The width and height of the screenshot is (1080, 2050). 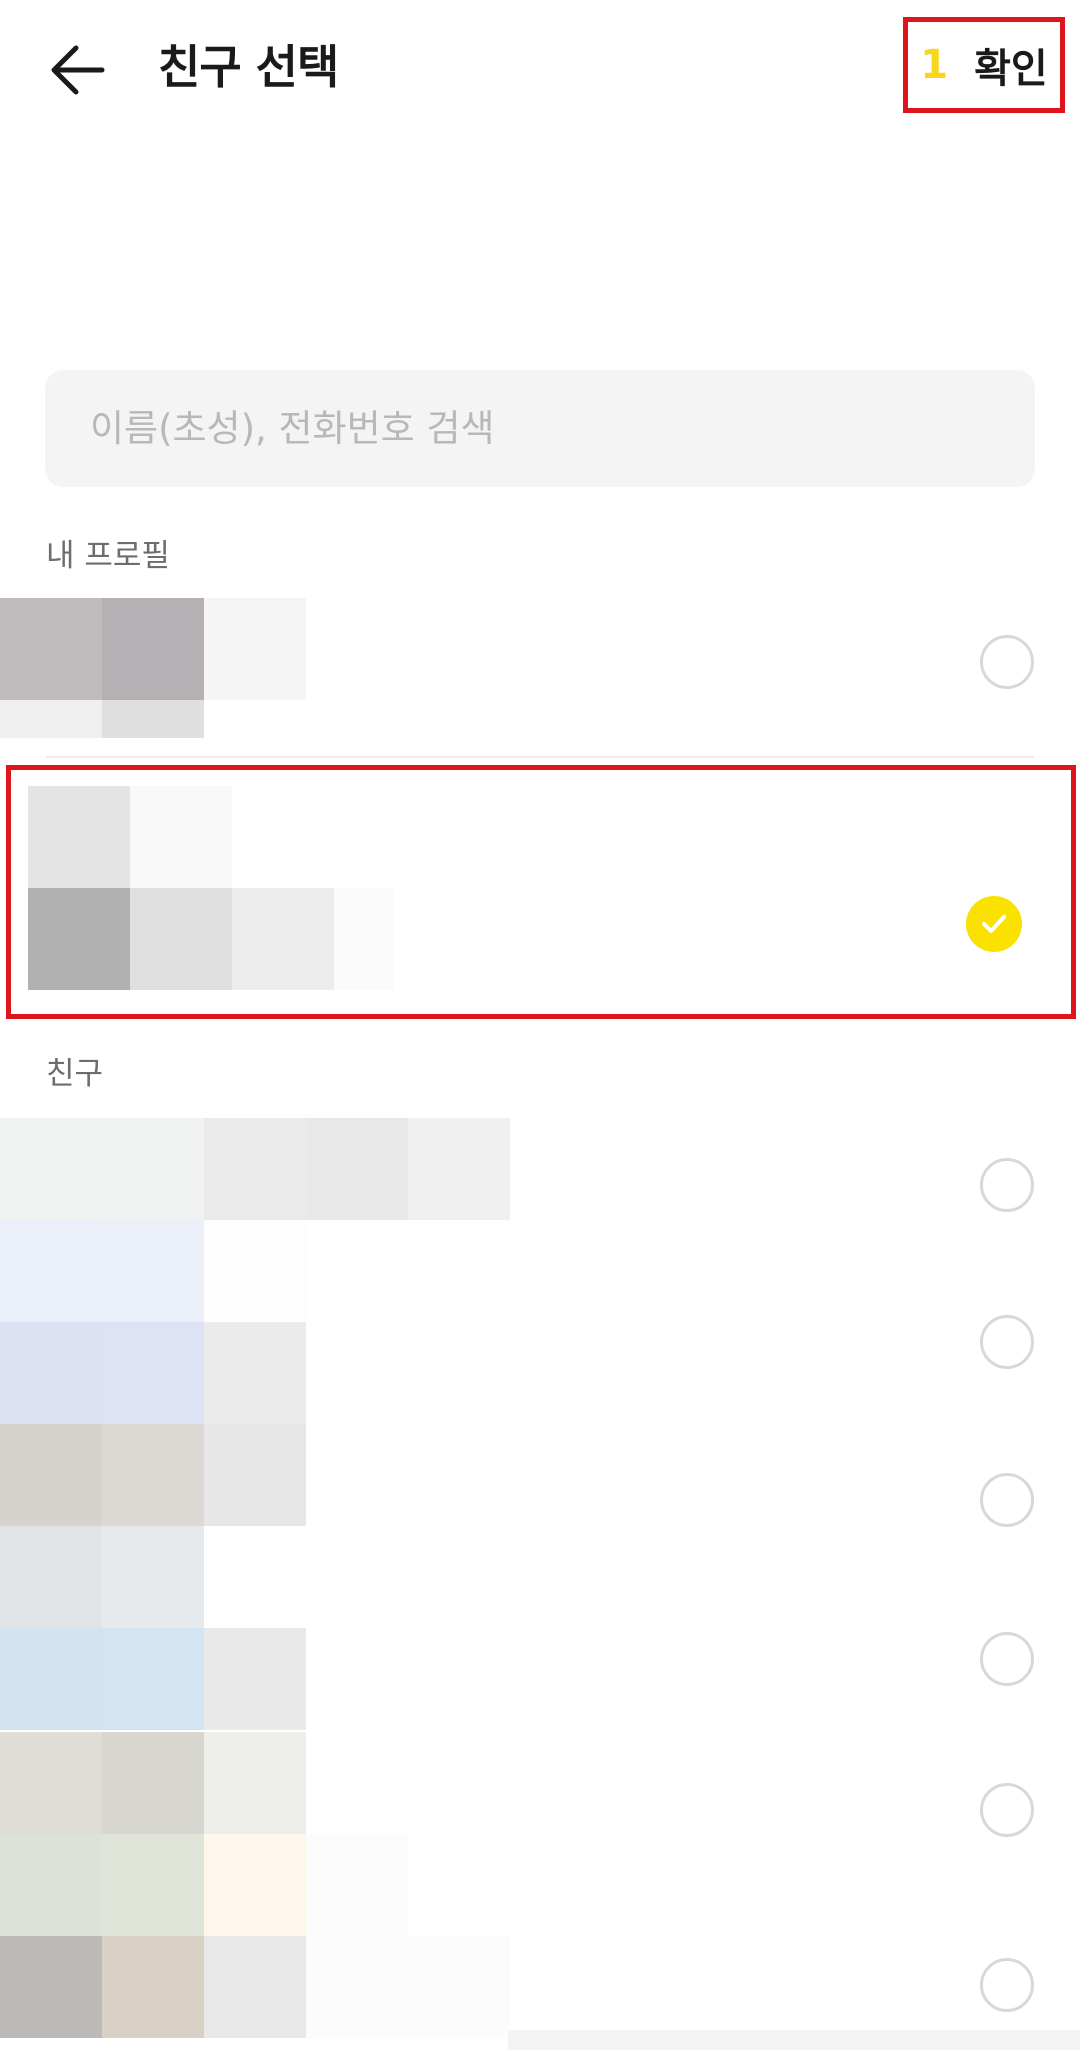 I want to click on confirm-label: 확인, so click(x=1011, y=69).